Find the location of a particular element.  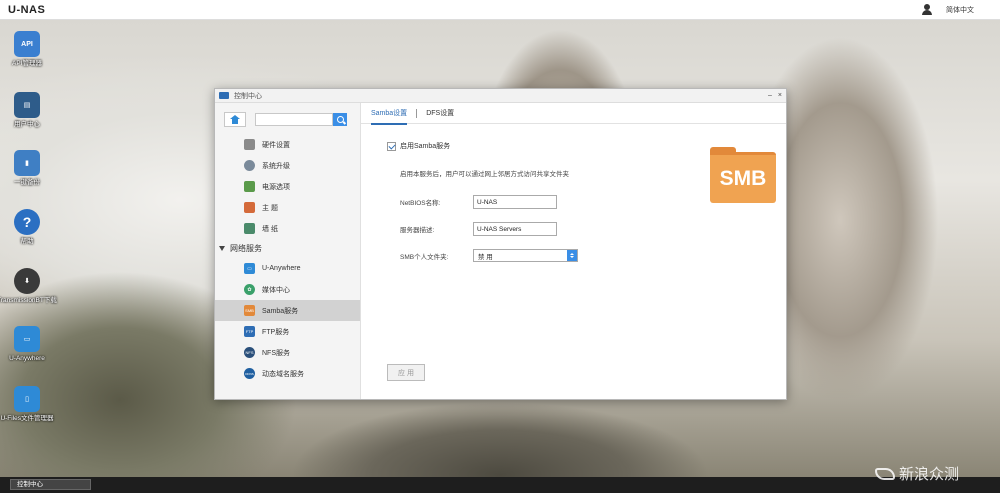

watermark: 新浪众测 is located at coordinates (917, 473).